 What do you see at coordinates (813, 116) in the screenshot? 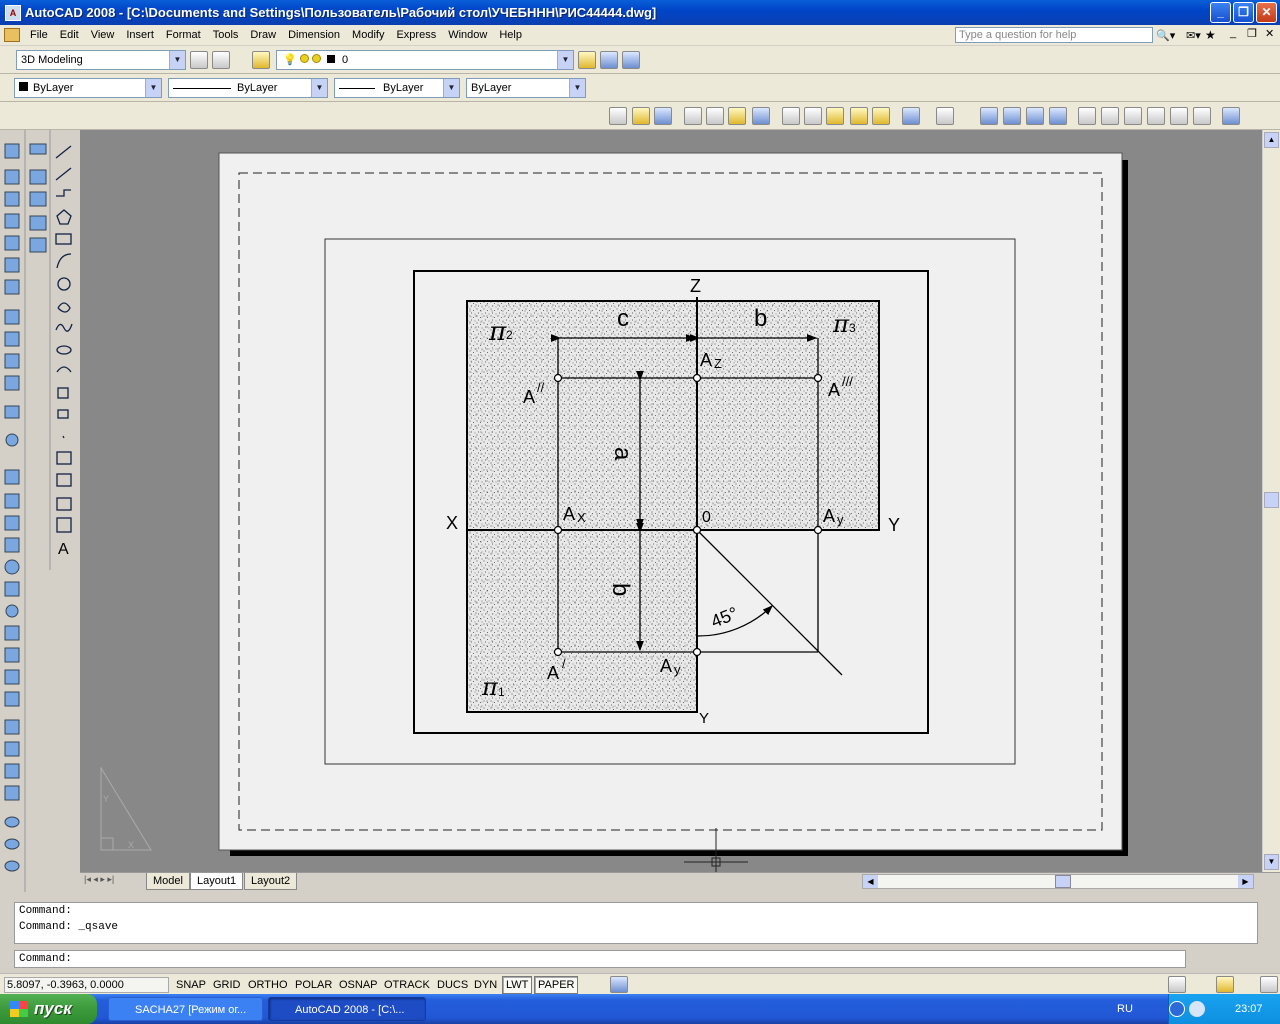
I see `copy-icon` at bounding box center [813, 116].